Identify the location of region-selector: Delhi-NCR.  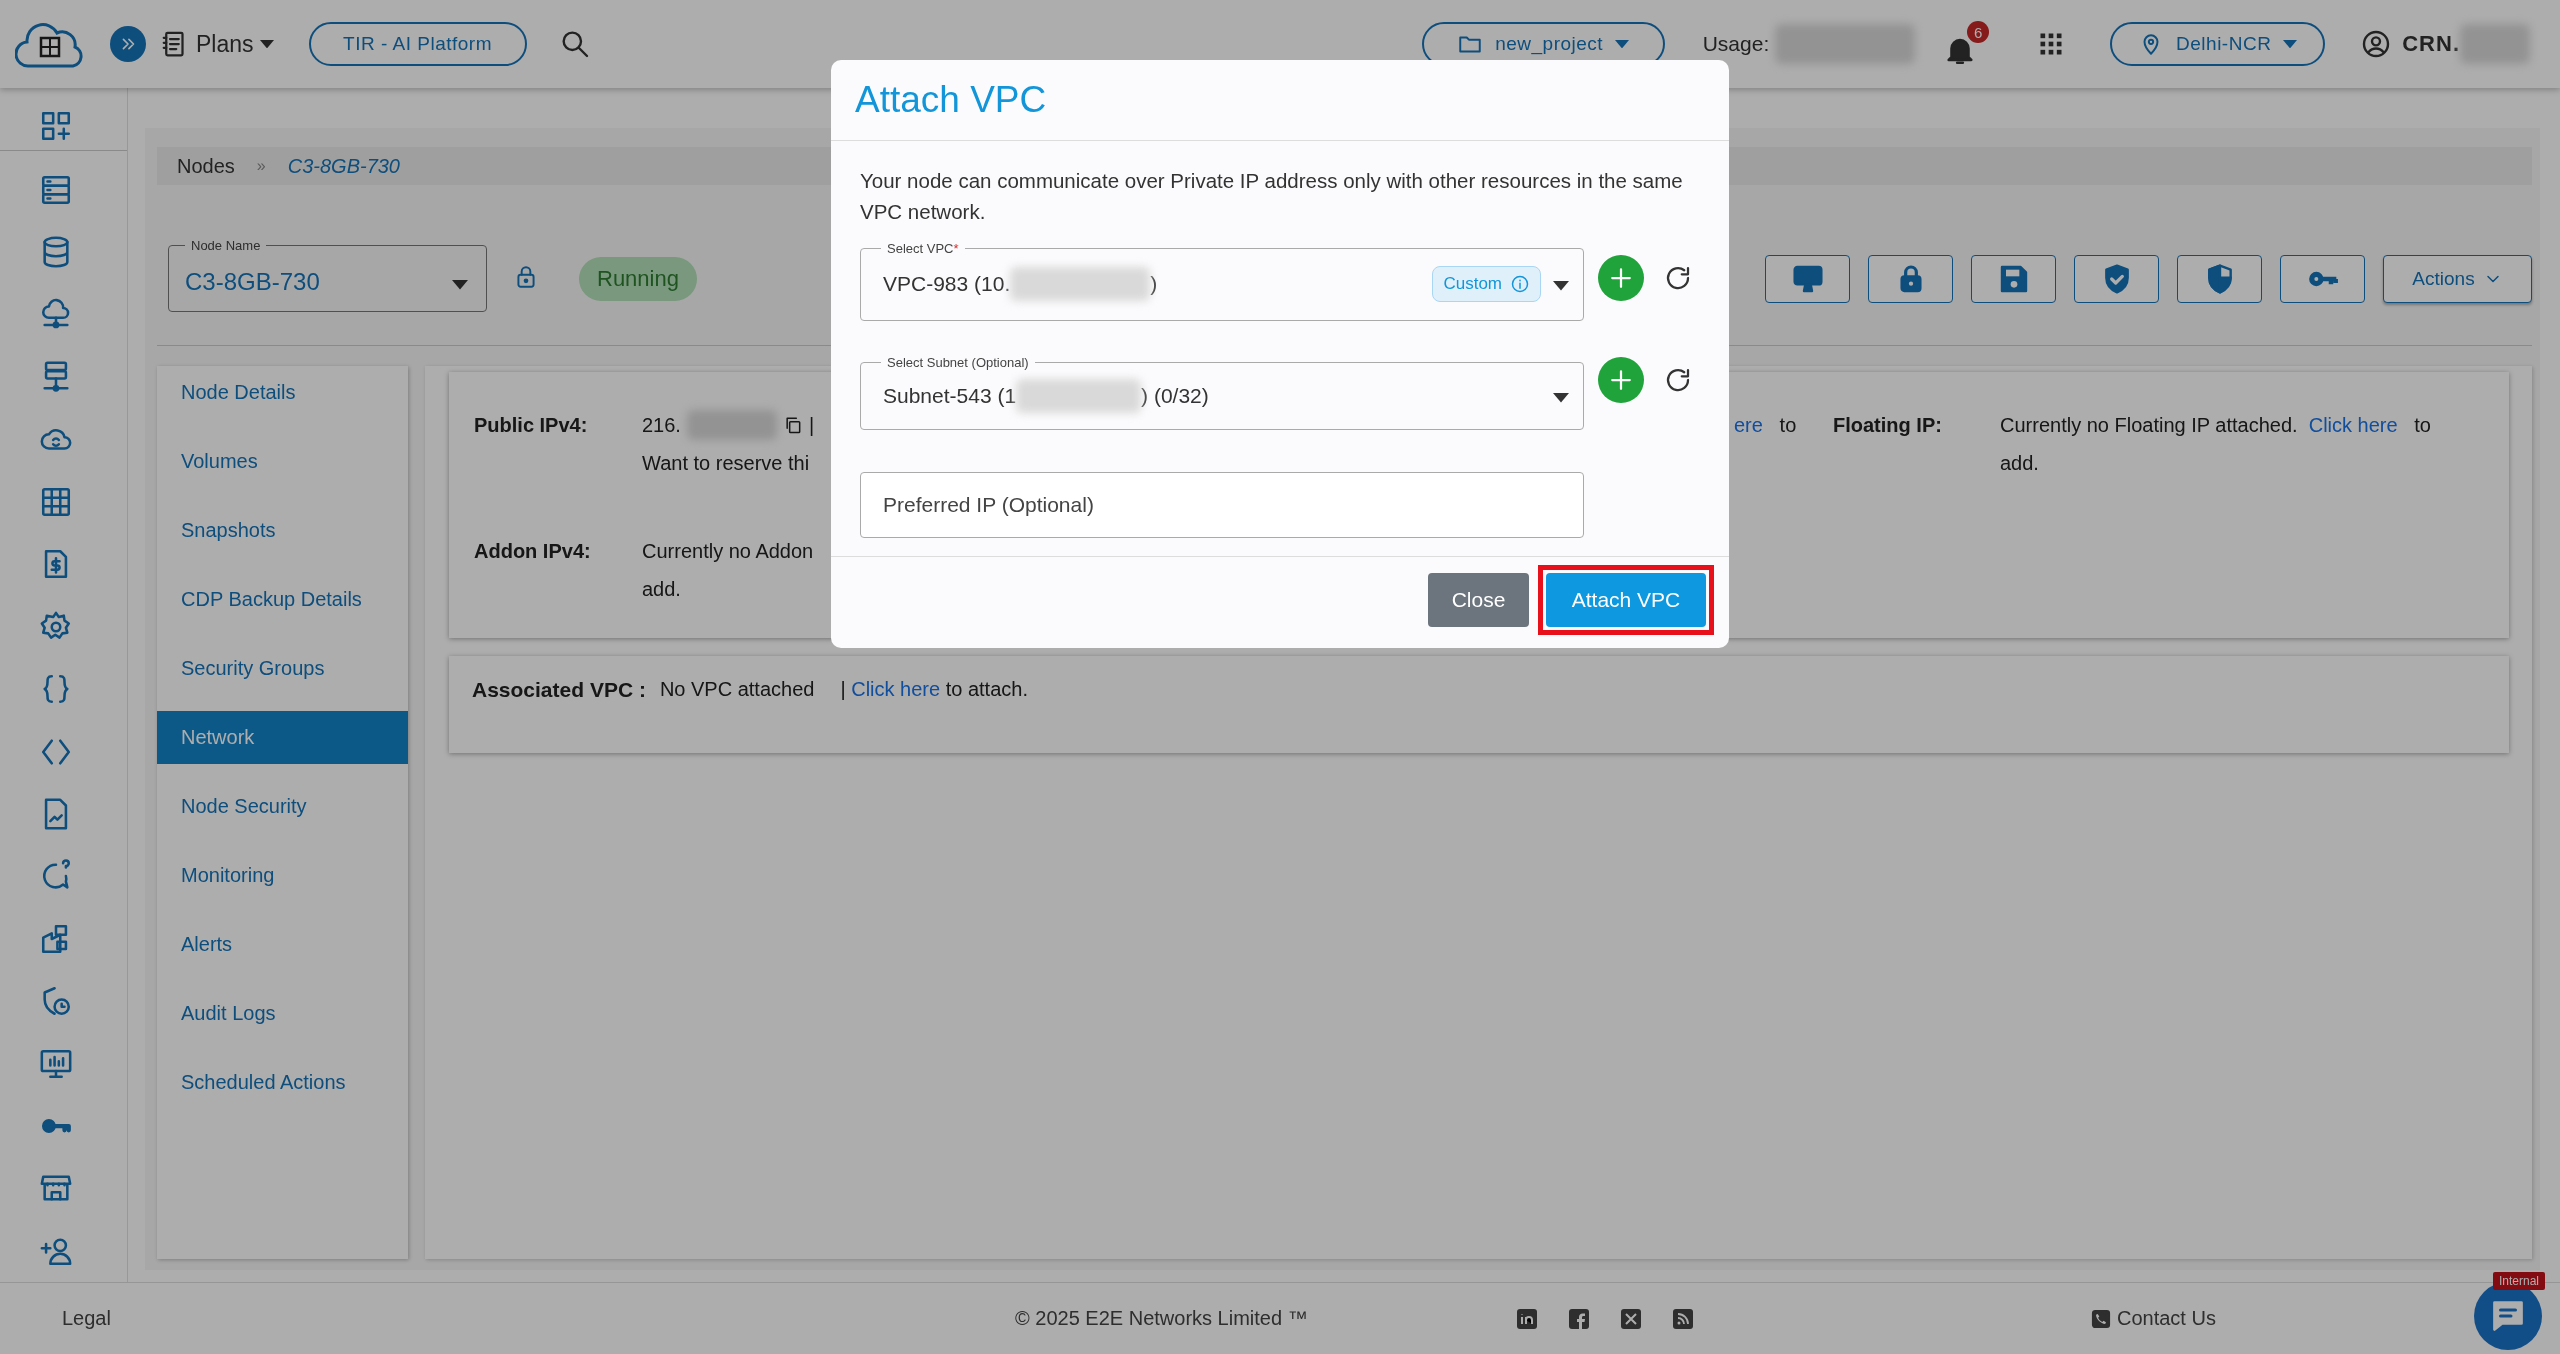
(2218, 44).